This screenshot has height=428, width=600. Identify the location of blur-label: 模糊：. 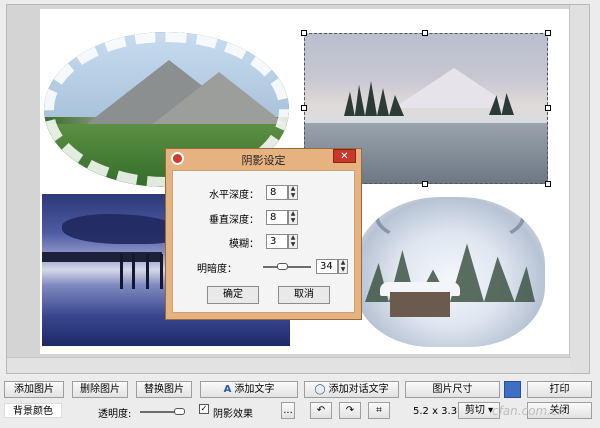
(244, 244).